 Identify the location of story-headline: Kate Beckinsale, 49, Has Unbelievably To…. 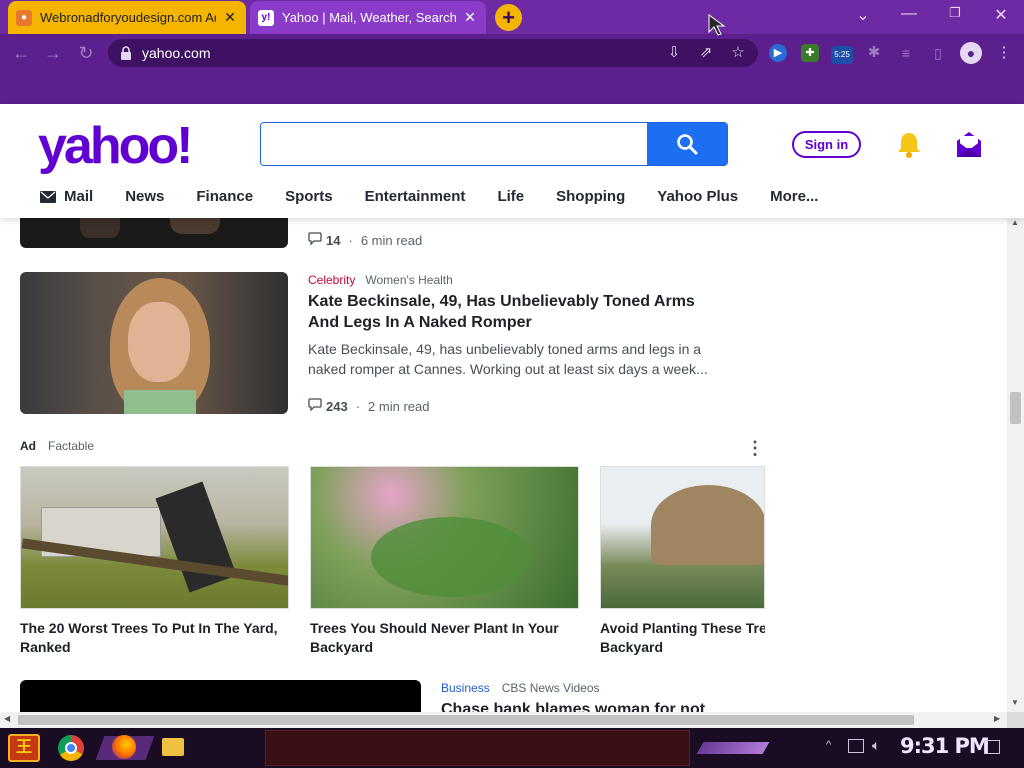
(508, 312).